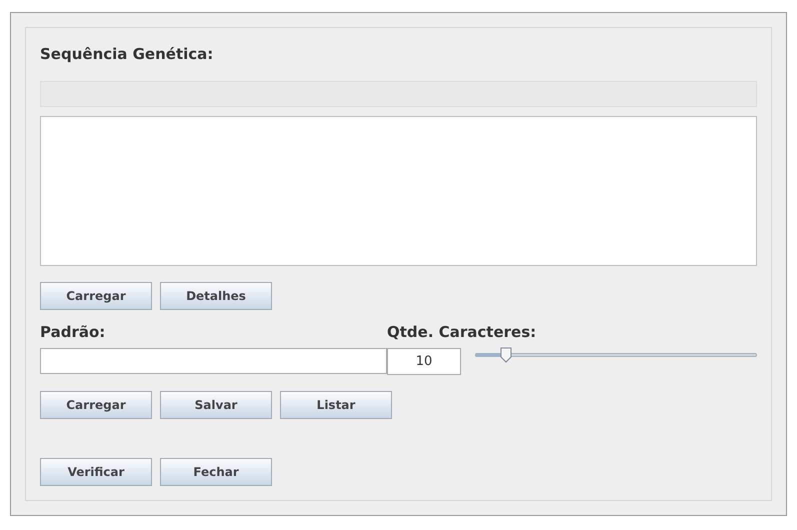 The height and width of the screenshot is (530, 797). What do you see at coordinates (506, 354) in the screenshot?
I see `slider-thumb` at bounding box center [506, 354].